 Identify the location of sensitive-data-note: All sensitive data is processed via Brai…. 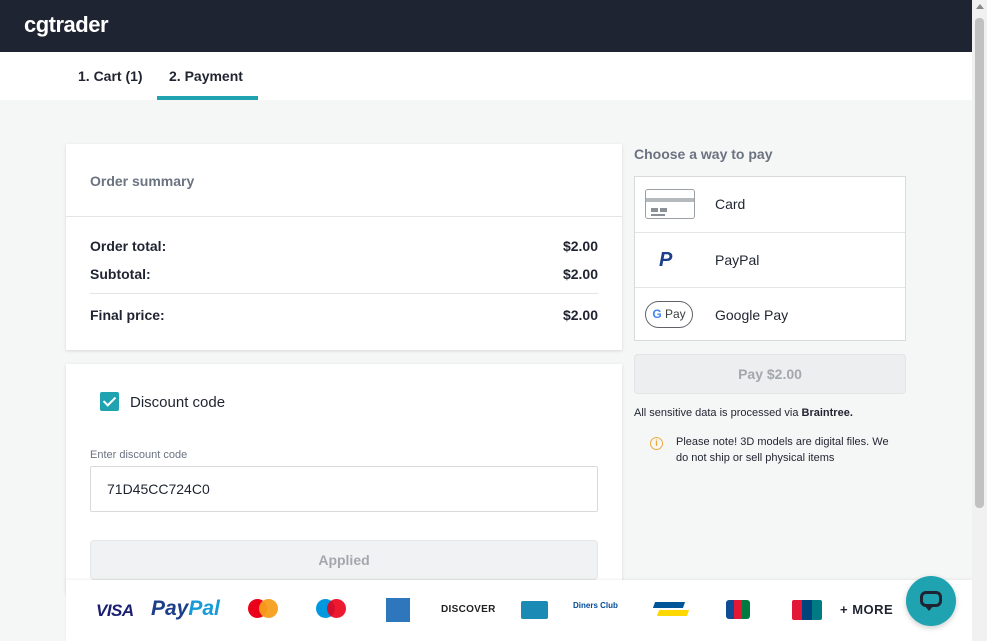
(743, 413).